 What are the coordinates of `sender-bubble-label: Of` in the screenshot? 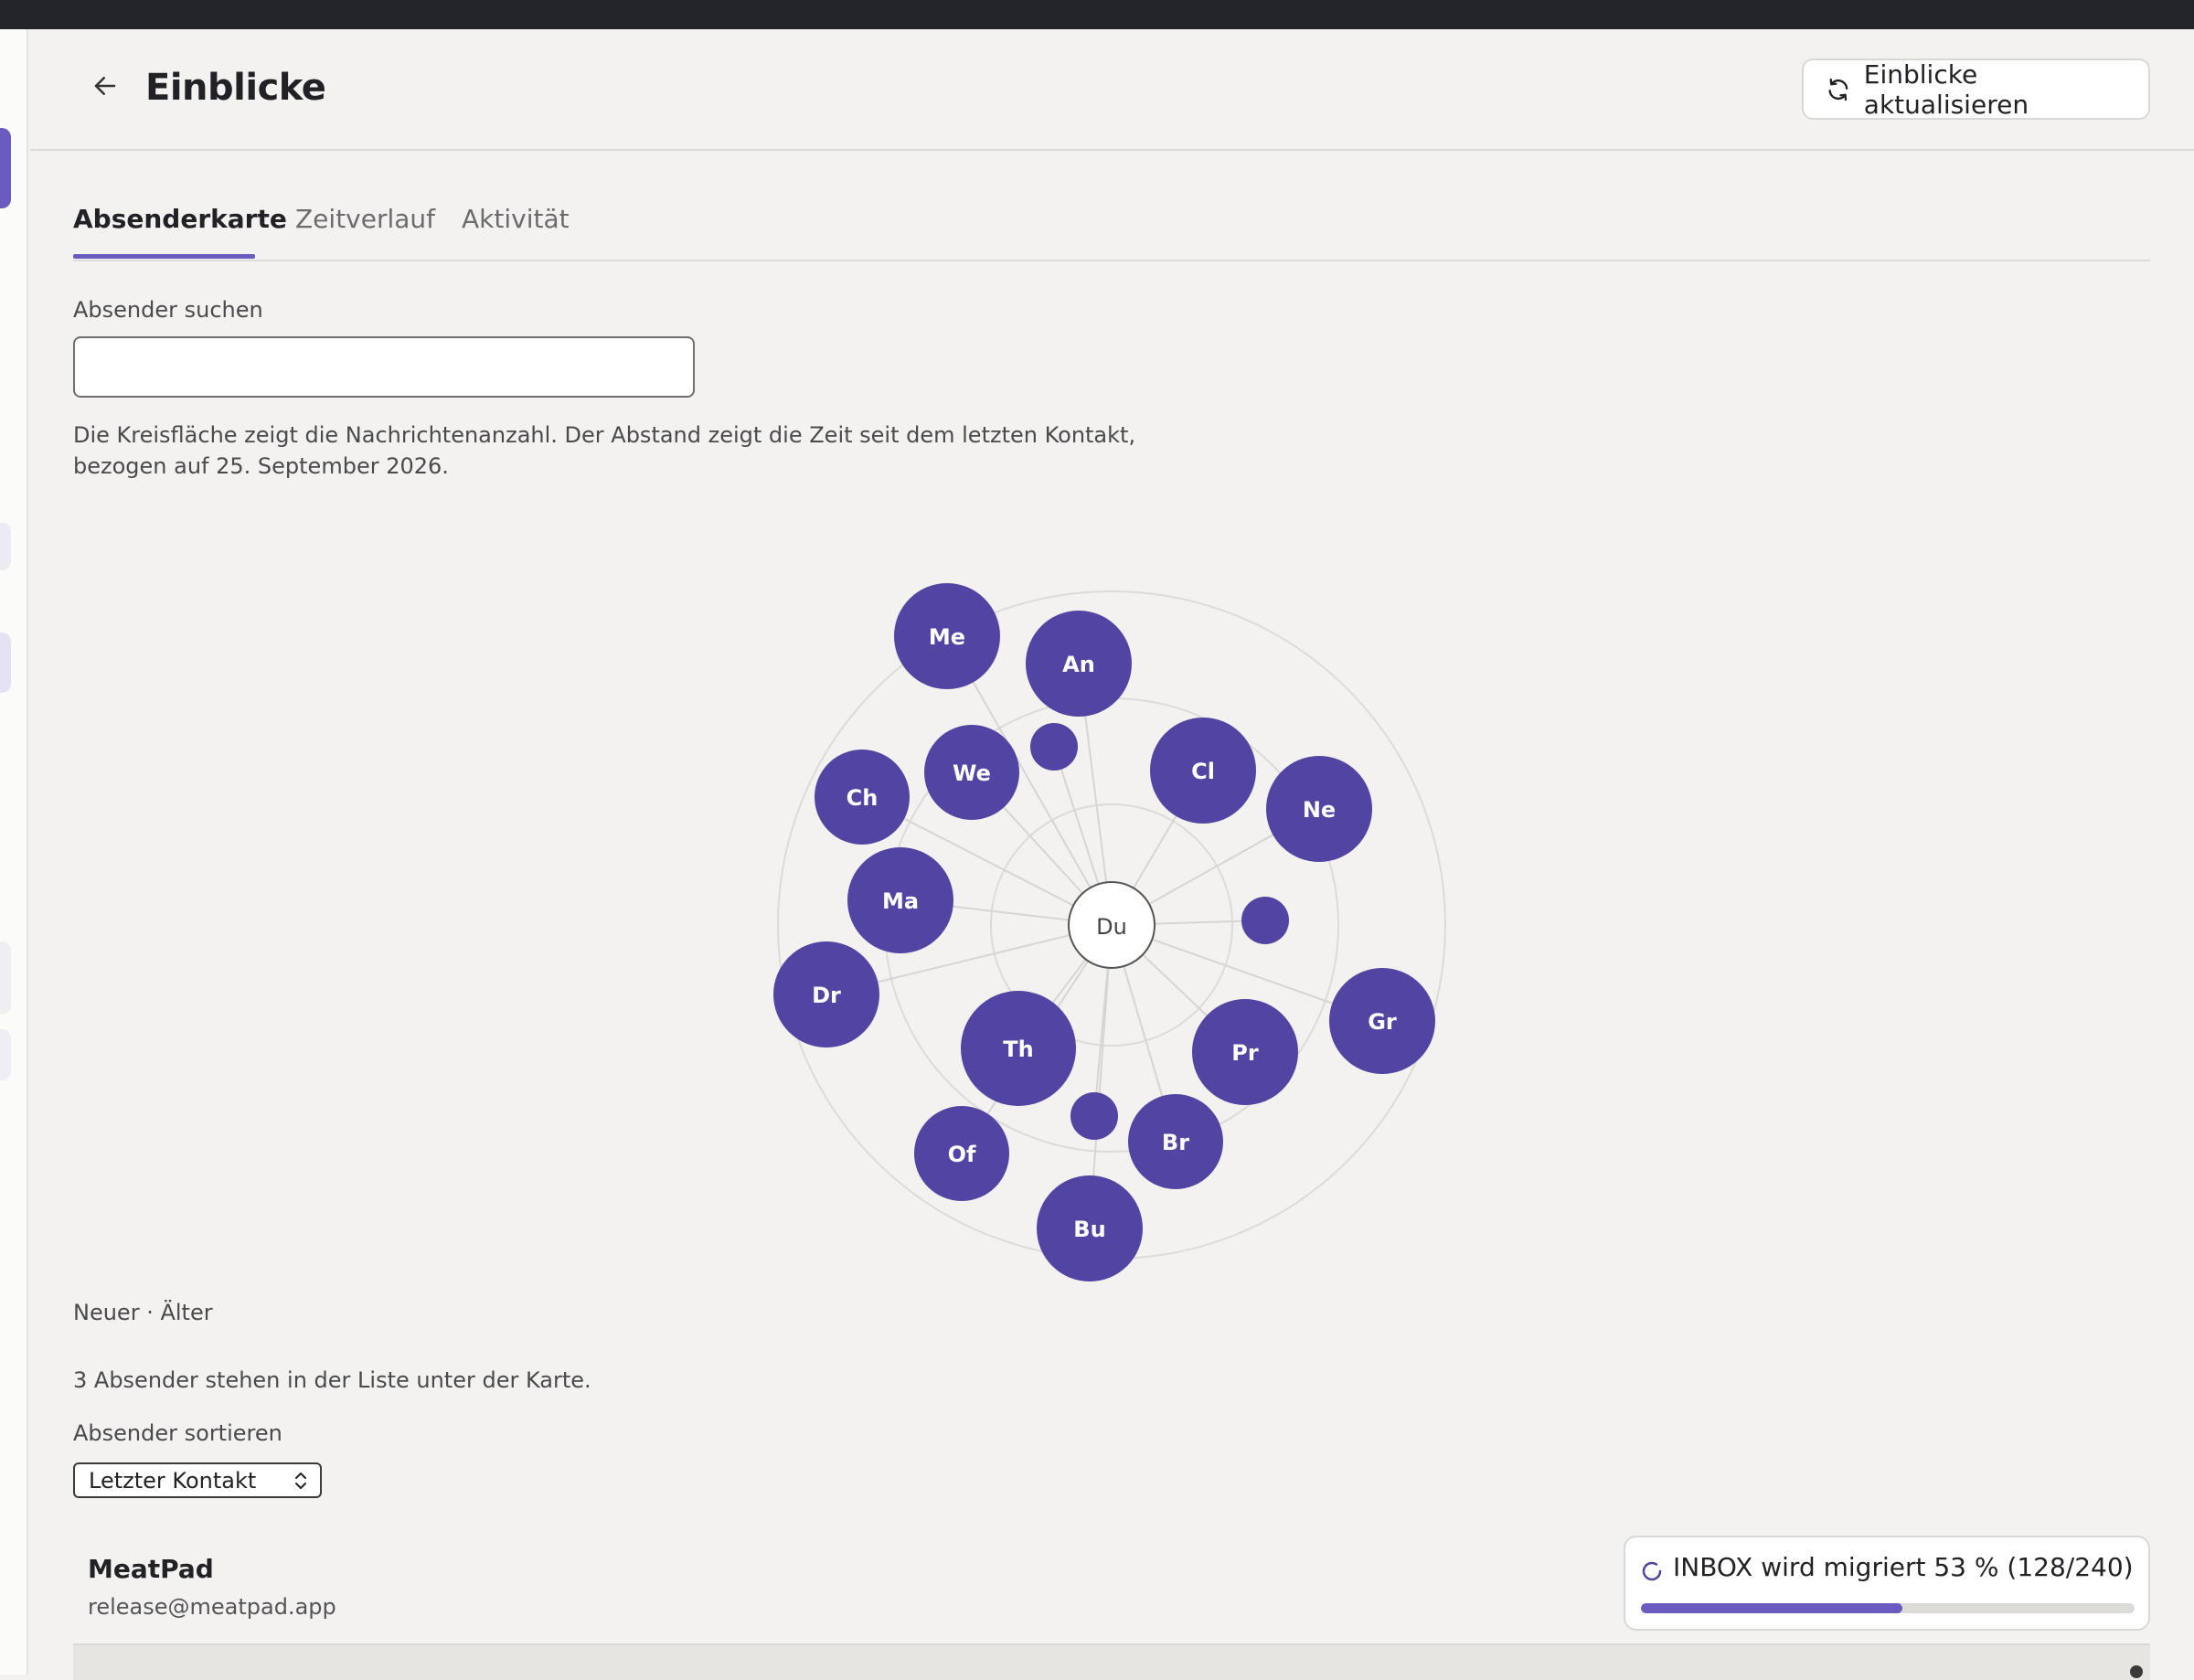 It's located at (962, 1155).